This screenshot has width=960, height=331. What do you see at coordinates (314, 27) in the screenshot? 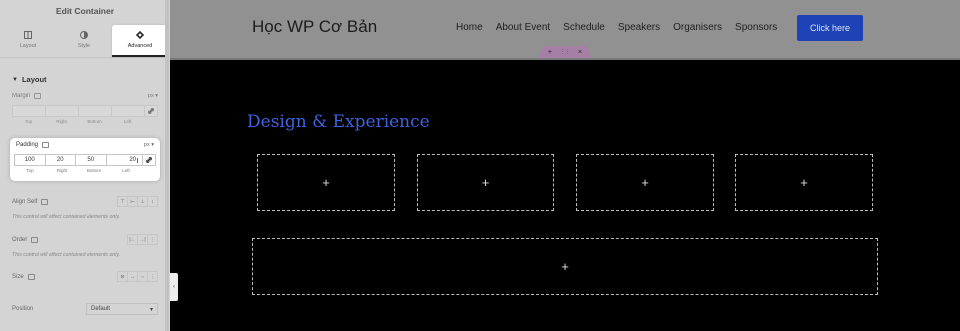
I see `site-logo: Học WP Cơ Bản` at bounding box center [314, 27].